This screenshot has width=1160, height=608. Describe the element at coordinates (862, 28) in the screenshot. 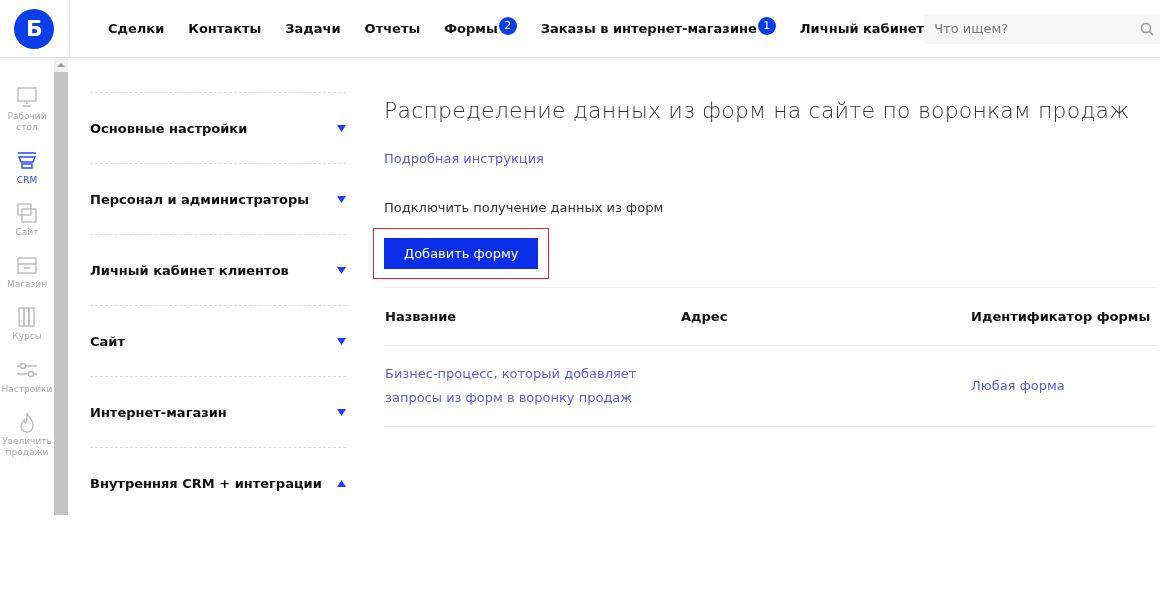

I see `nav-link: Личный кабинет` at that location.